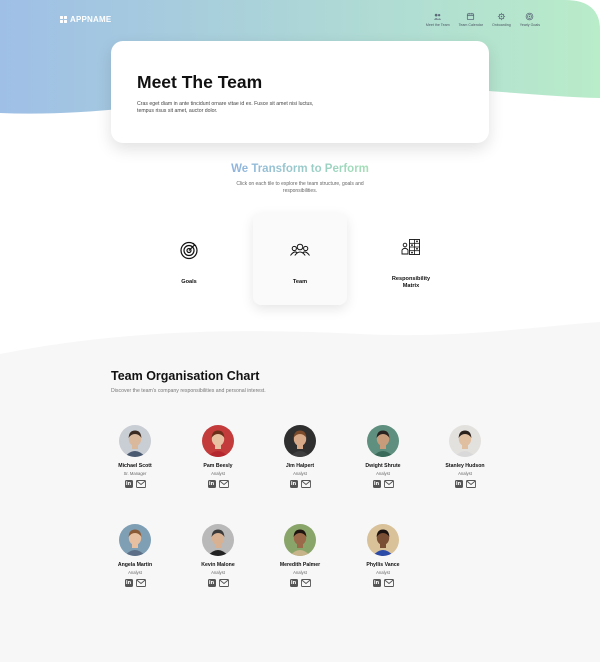 The width and height of the screenshot is (600, 662). I want to click on nav-item-meet-the-team: Meet the Team, so click(438, 19).